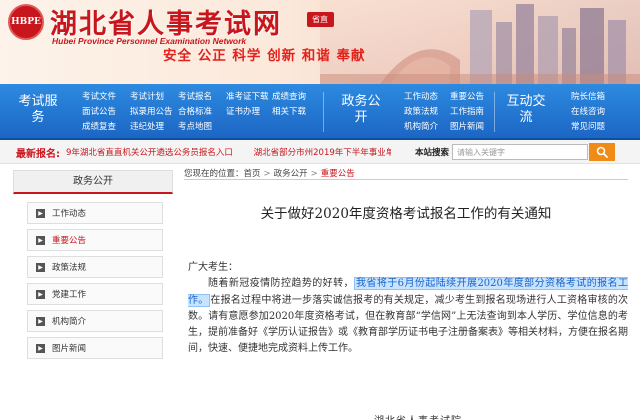 This screenshot has height=420, width=640. I want to click on nav-link-work-guide: 工作指南, so click(473, 112).